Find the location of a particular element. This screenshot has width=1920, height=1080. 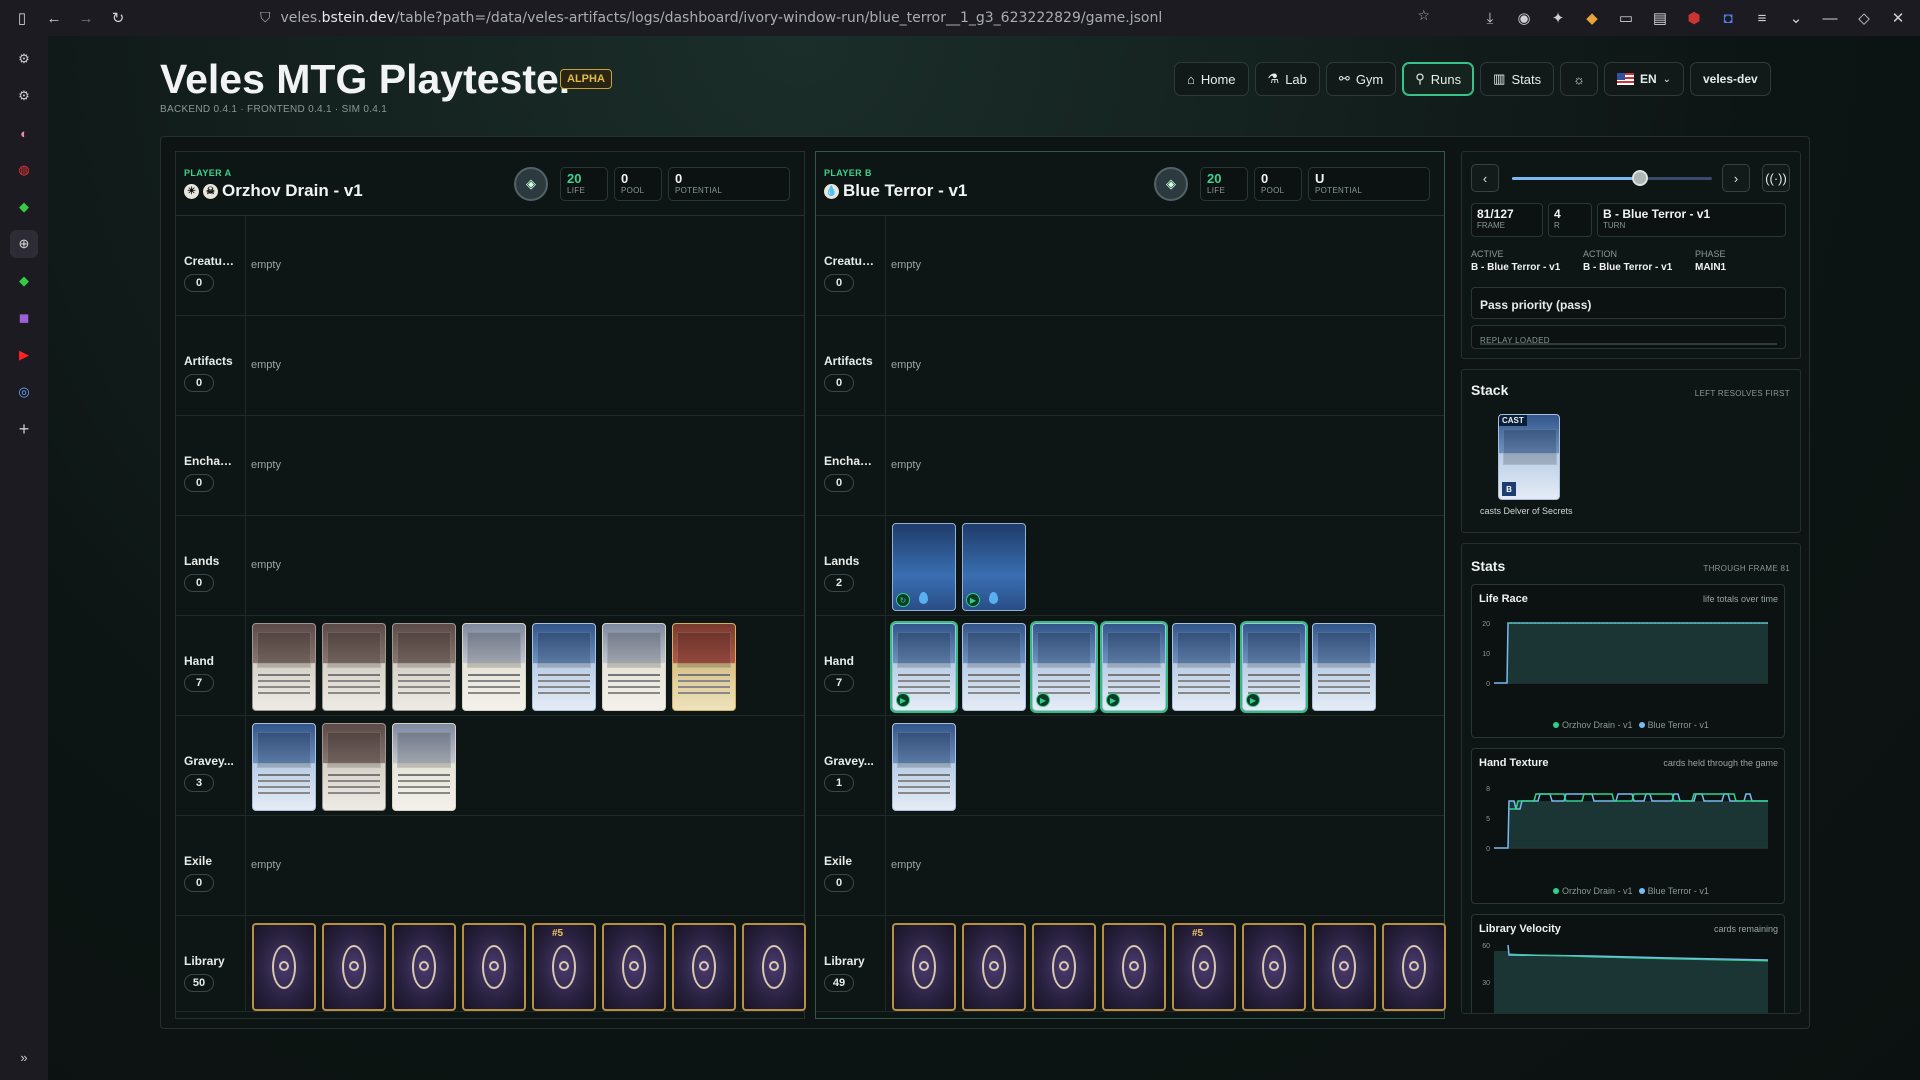

downloads-icon: ⤓ is located at coordinates (1490, 18).